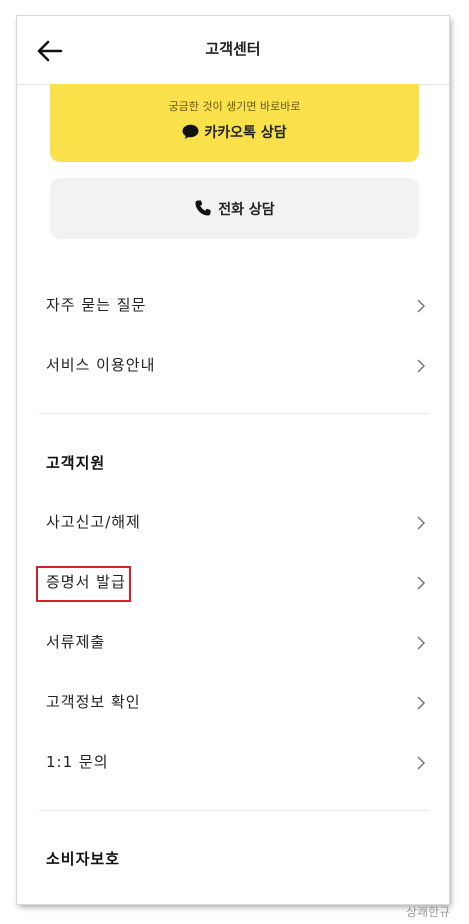  What do you see at coordinates (77, 762) in the screenshot?
I see `menu-item-label: 1:1 문의` at bounding box center [77, 762].